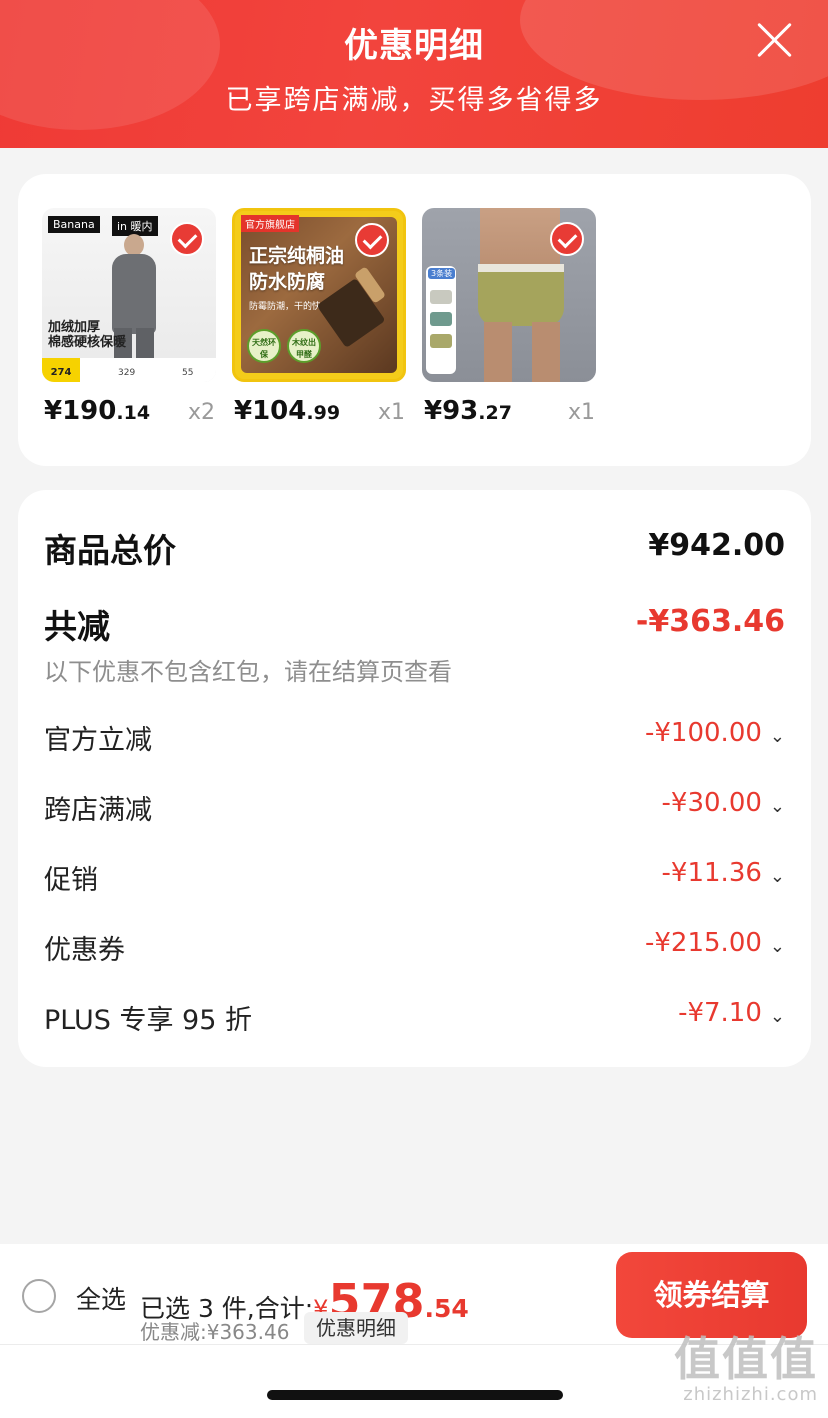 Image resolution: width=828 pixels, height=1418 pixels. Describe the element at coordinates (415, 1395) in the screenshot. I see `home-indicator` at that location.